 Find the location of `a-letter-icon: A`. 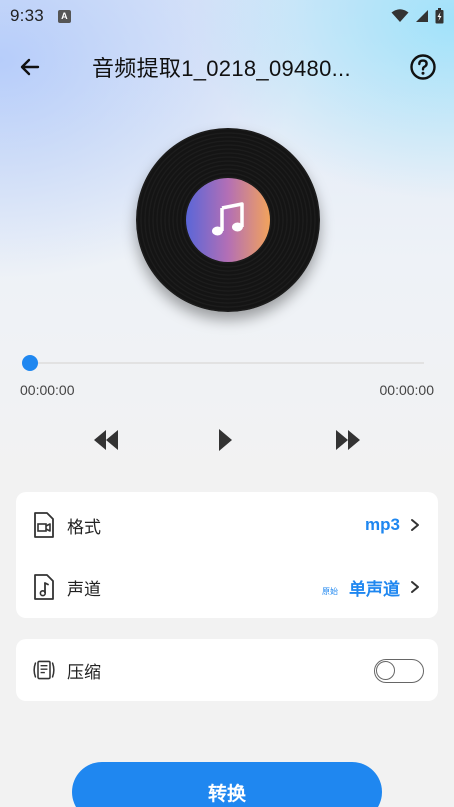

a-letter-icon: A is located at coordinates (64, 16).